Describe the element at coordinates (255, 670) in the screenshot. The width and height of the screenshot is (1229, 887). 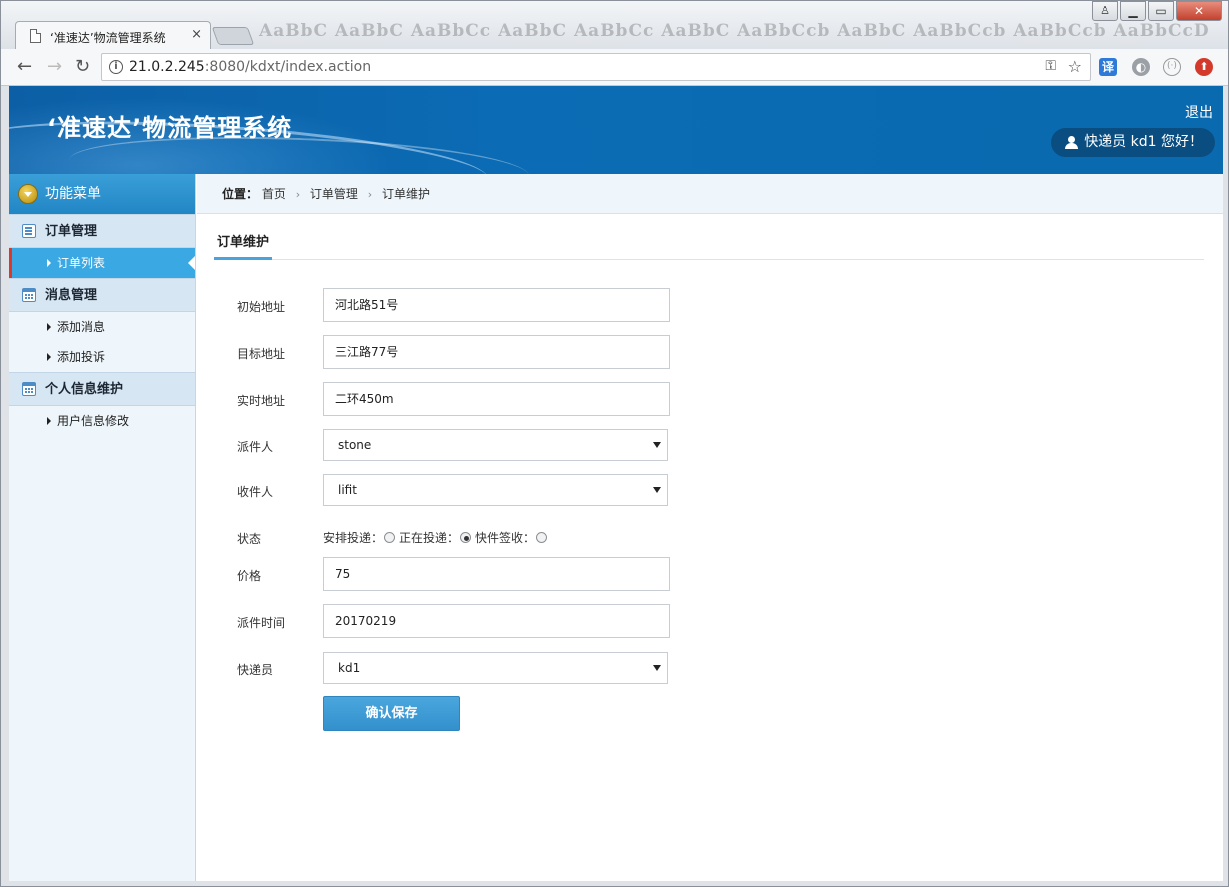
I see `courier-label: 快递员` at that location.